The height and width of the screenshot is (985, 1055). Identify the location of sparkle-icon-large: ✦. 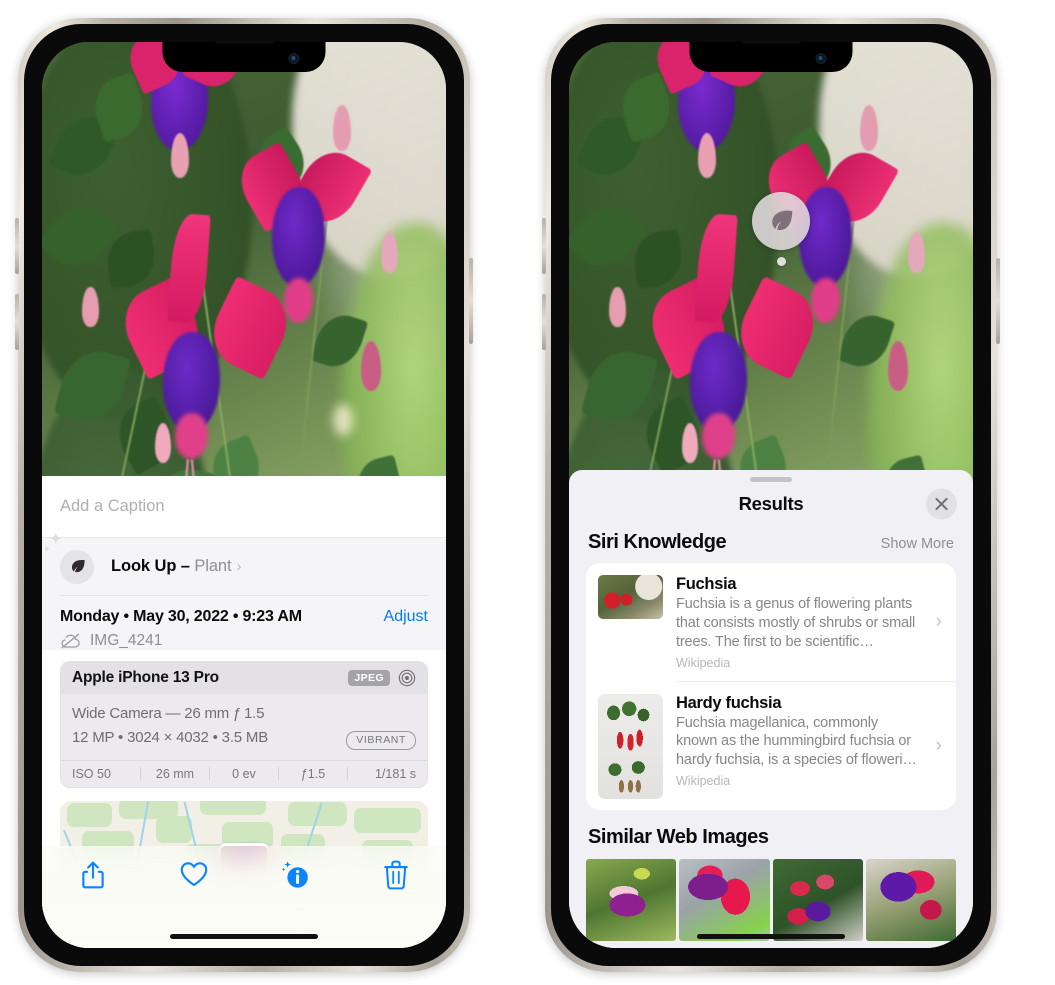
(56, 539).